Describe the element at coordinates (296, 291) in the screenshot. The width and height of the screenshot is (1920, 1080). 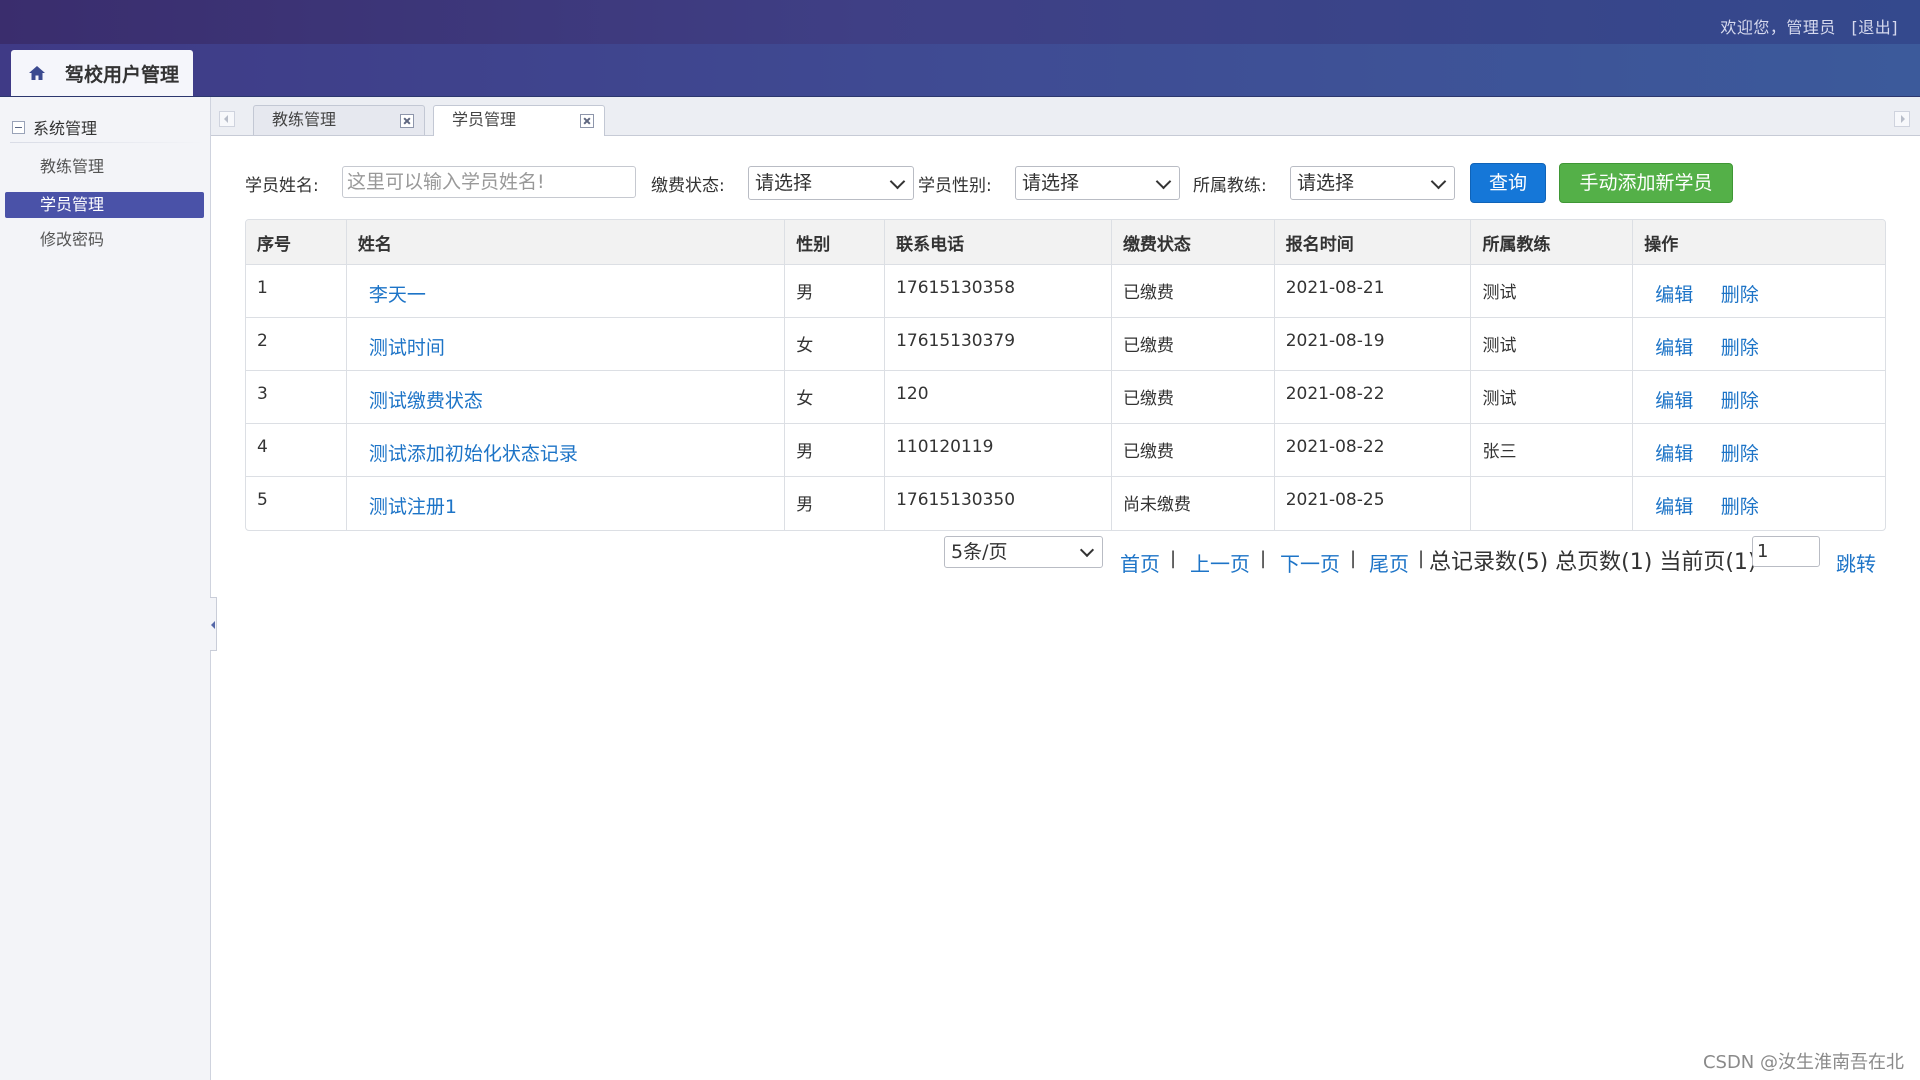
I see `row-number: 1` at that location.